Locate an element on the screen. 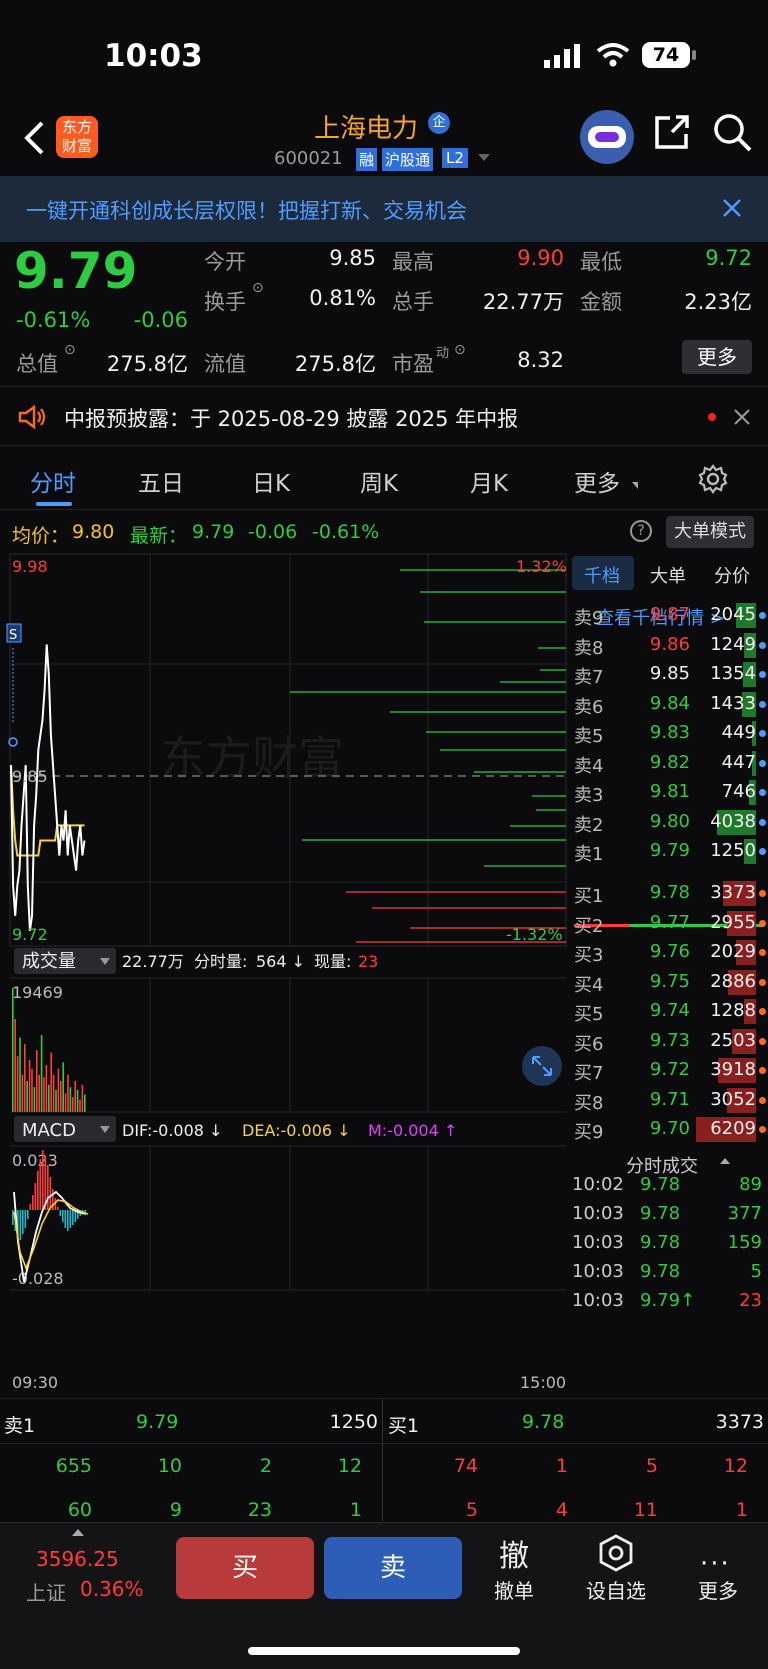  level-price: 9.87 is located at coordinates (669, 614).